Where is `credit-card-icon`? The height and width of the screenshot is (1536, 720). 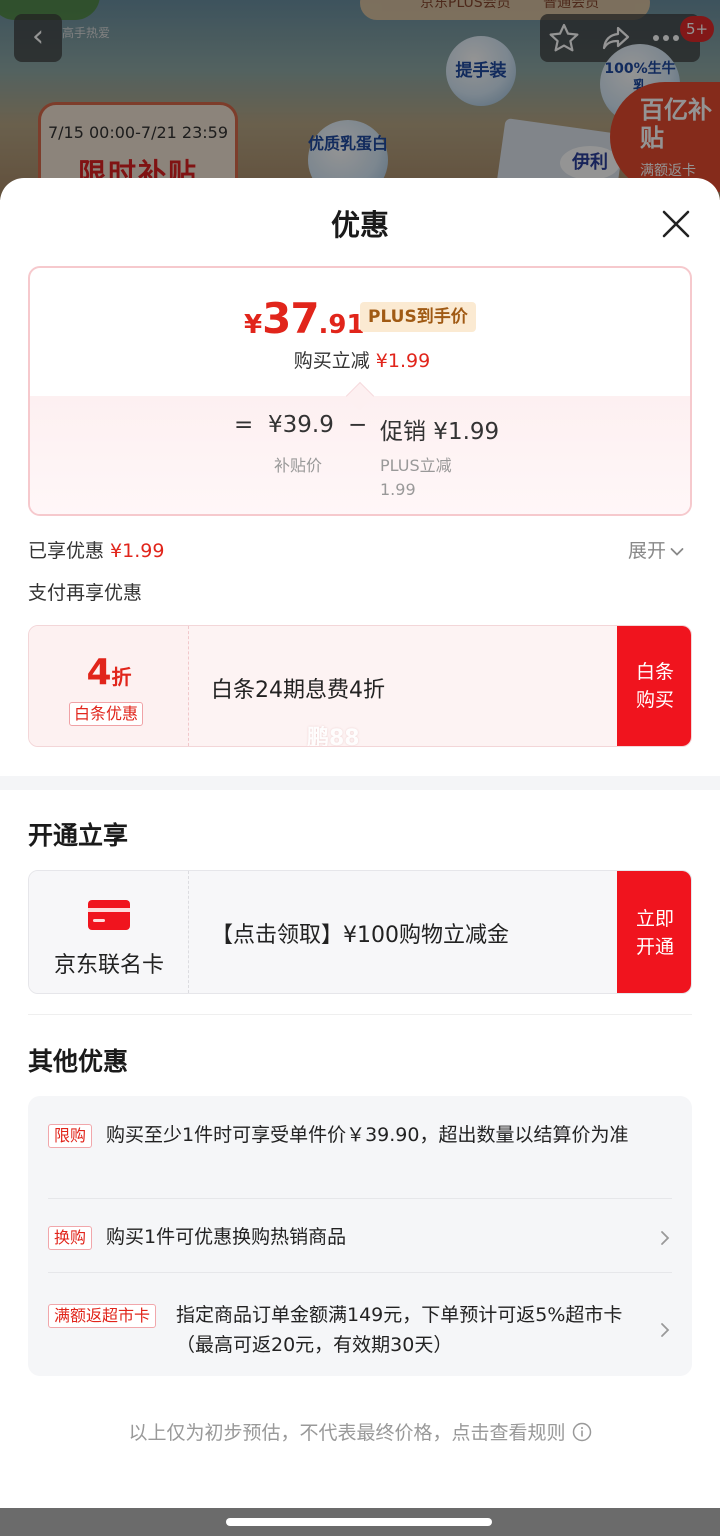
credit-card-icon is located at coordinates (109, 915).